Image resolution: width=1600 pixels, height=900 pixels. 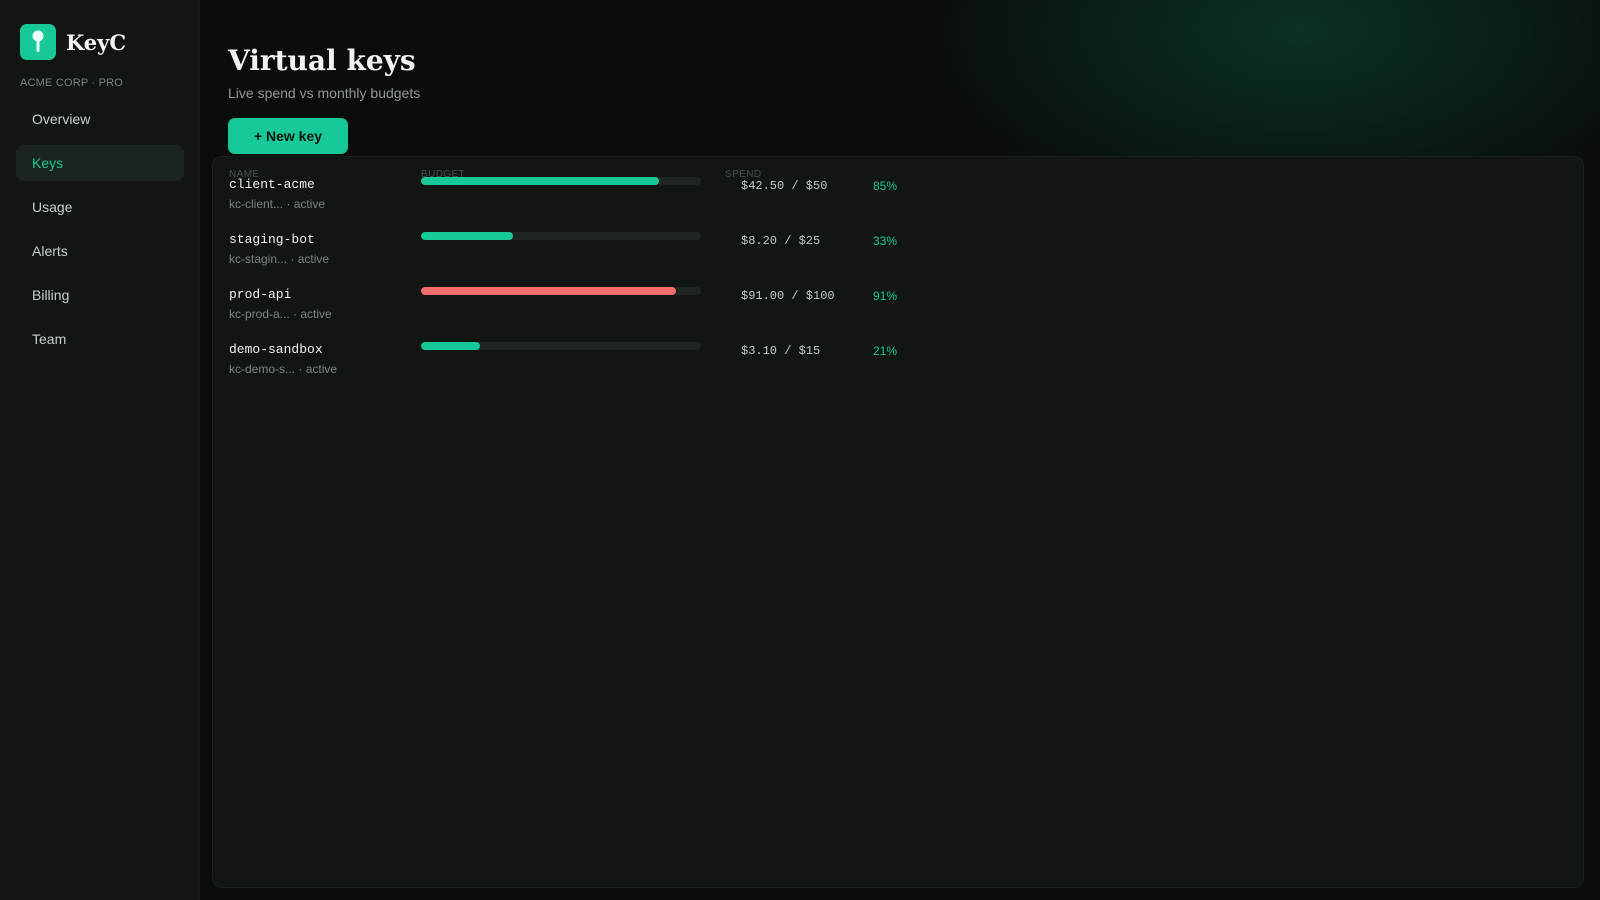 I want to click on percent-used: 91%, so click(x=885, y=296).